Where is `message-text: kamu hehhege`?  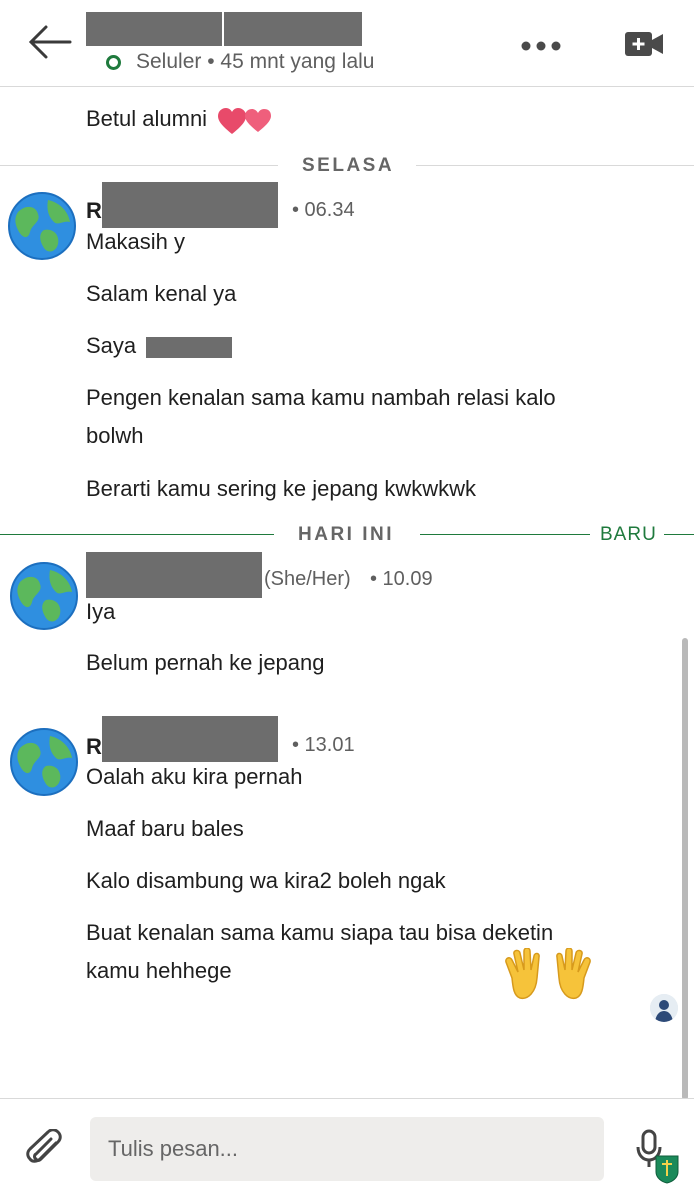
message-text: kamu hehhege is located at coordinates (159, 970).